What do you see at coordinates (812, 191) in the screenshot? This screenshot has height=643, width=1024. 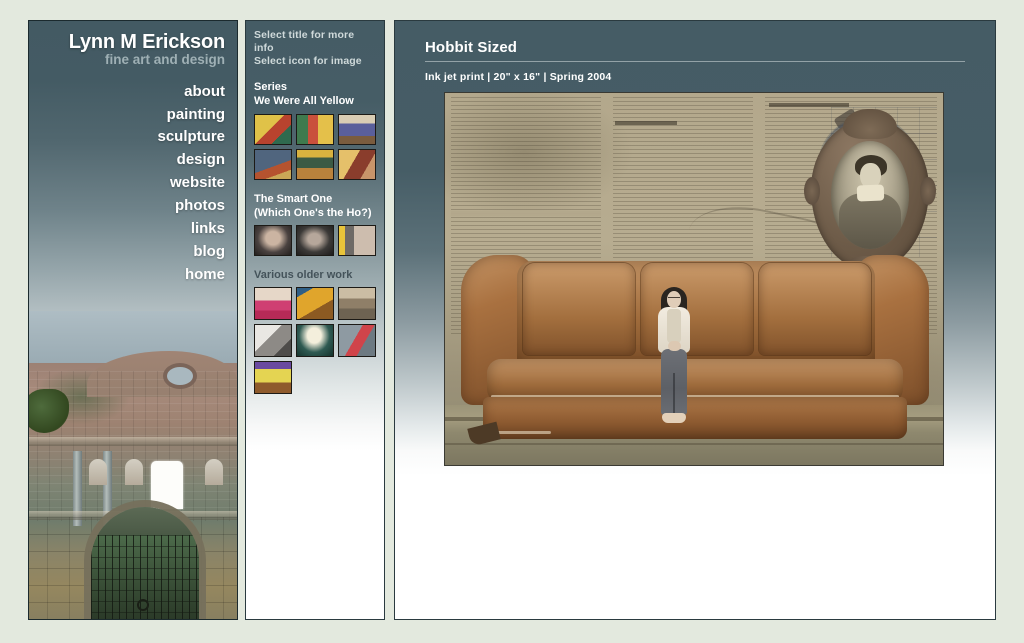 I see `art-frame-nub-left` at bounding box center [812, 191].